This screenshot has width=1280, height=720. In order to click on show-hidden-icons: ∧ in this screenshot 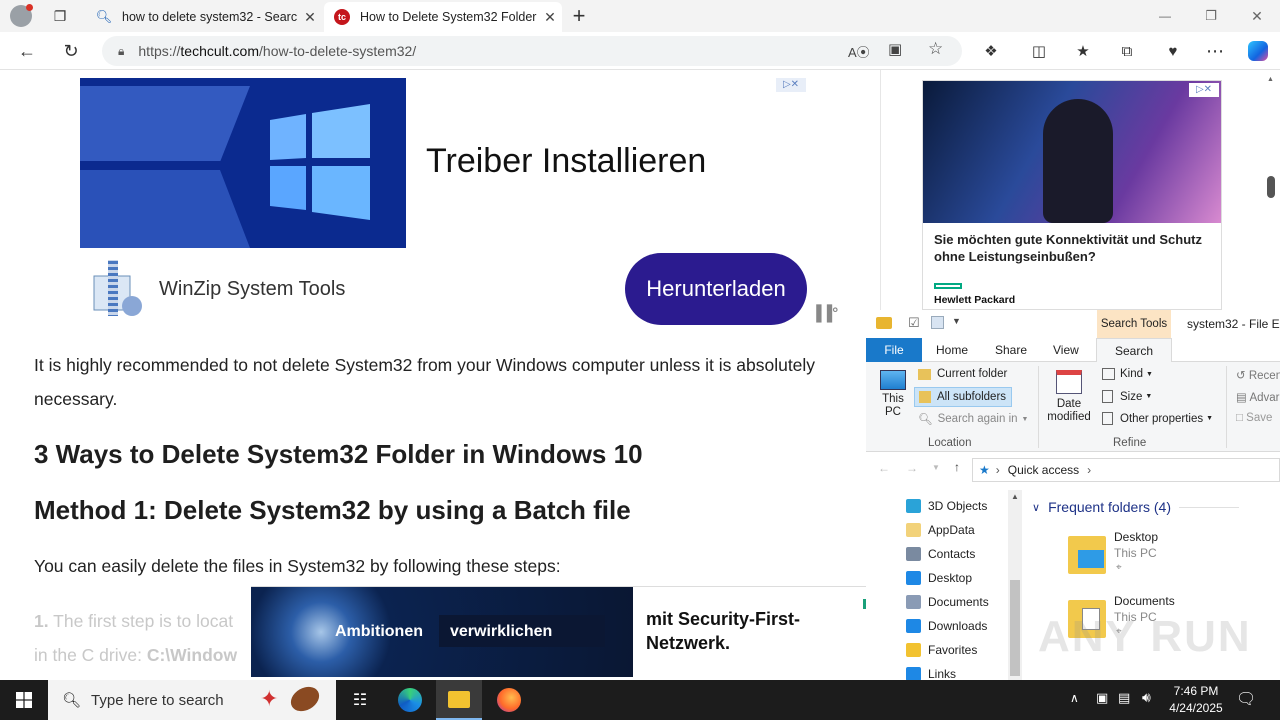, I will do `click(1074, 698)`.